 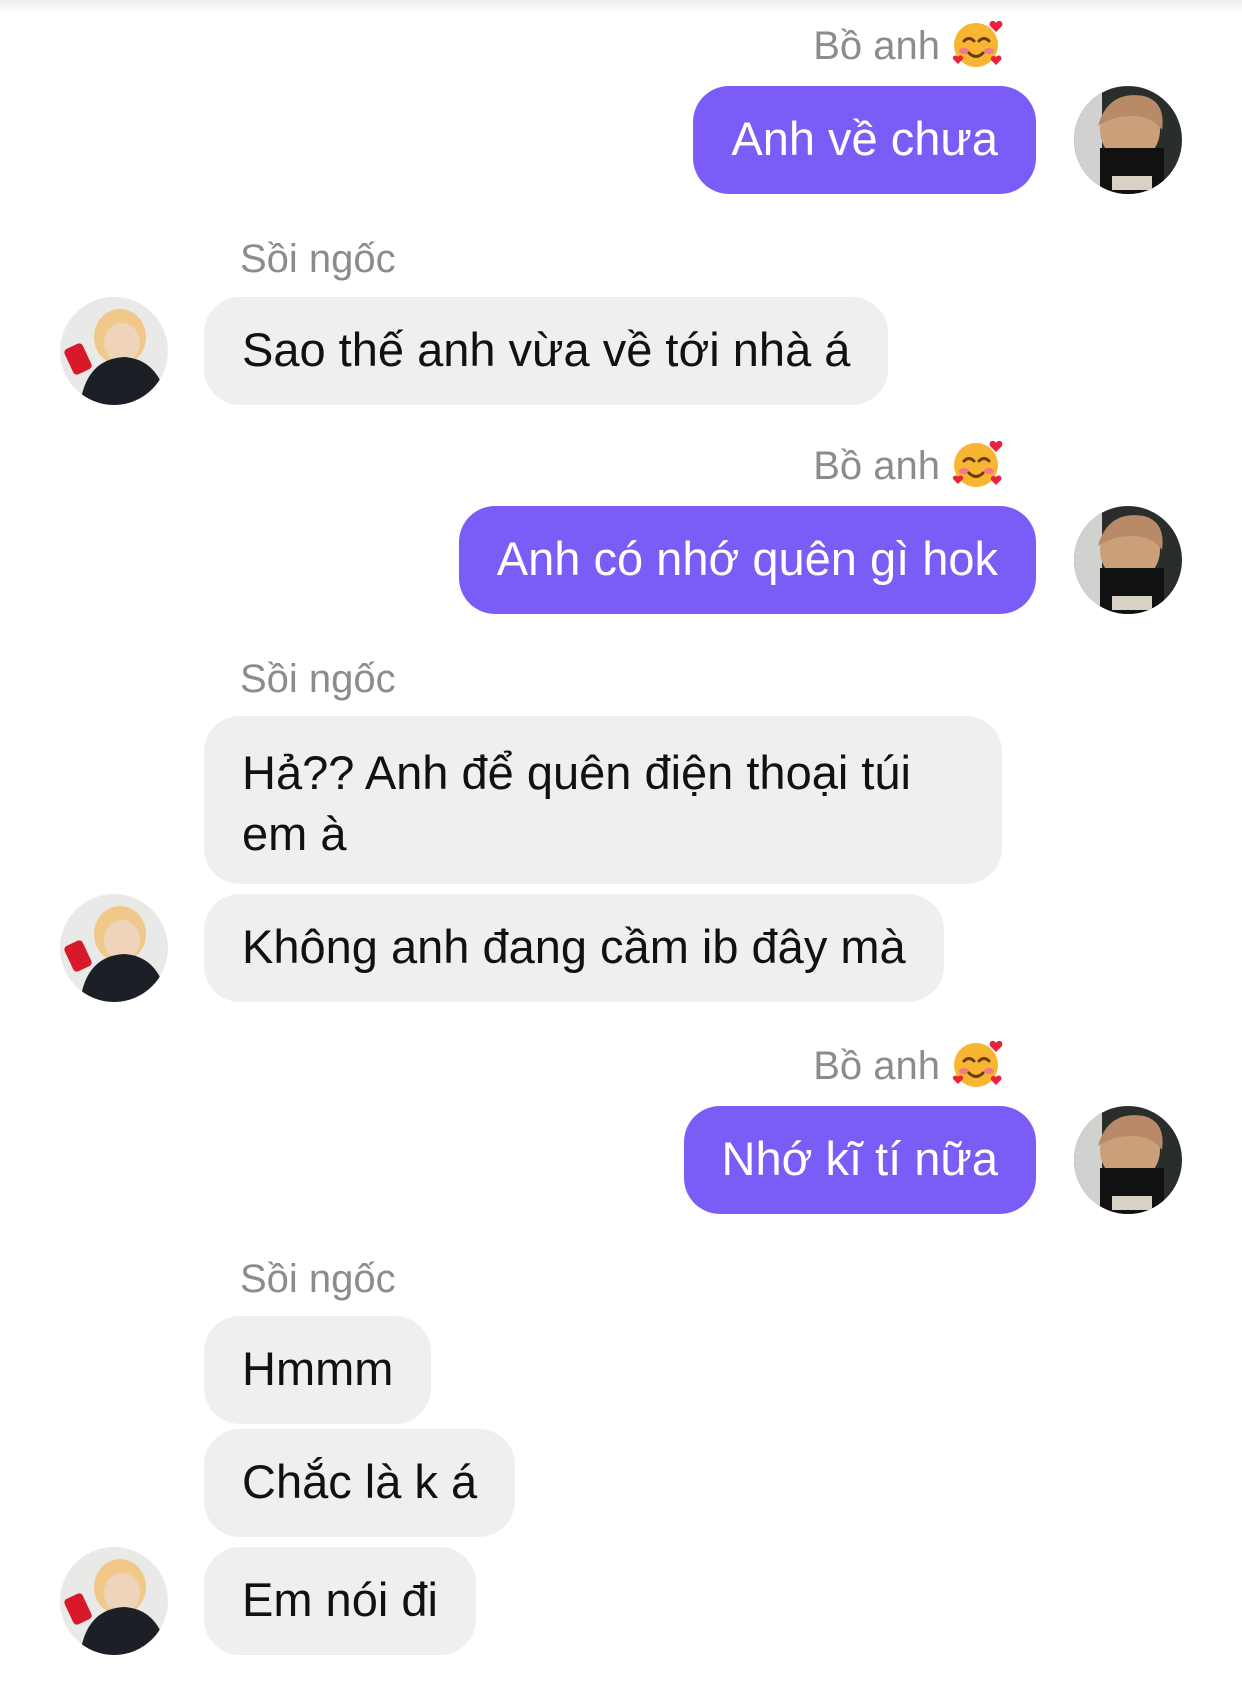 What do you see at coordinates (546, 351) in the screenshot?
I see `message-bubble-incoming: Sao thế anh vừa về tới nhà á` at bounding box center [546, 351].